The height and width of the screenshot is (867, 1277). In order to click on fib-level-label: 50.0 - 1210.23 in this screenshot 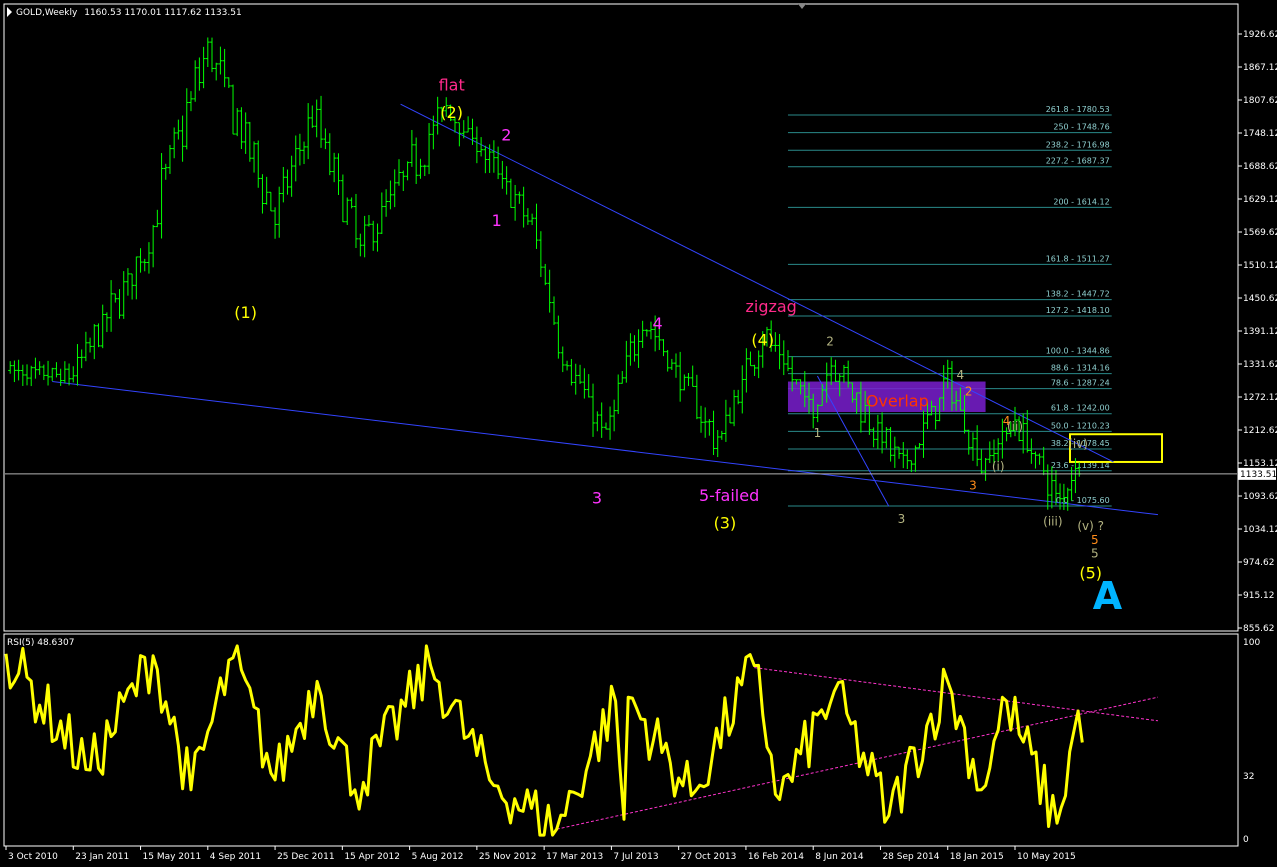, I will do `click(1080, 425)`.